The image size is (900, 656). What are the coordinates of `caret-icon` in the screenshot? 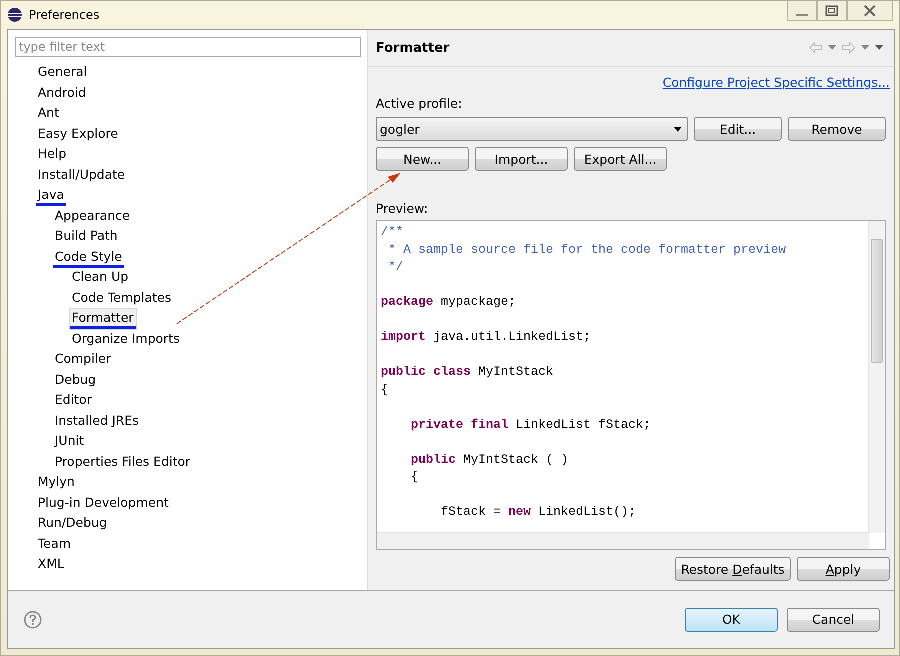 It's located at (678, 129).